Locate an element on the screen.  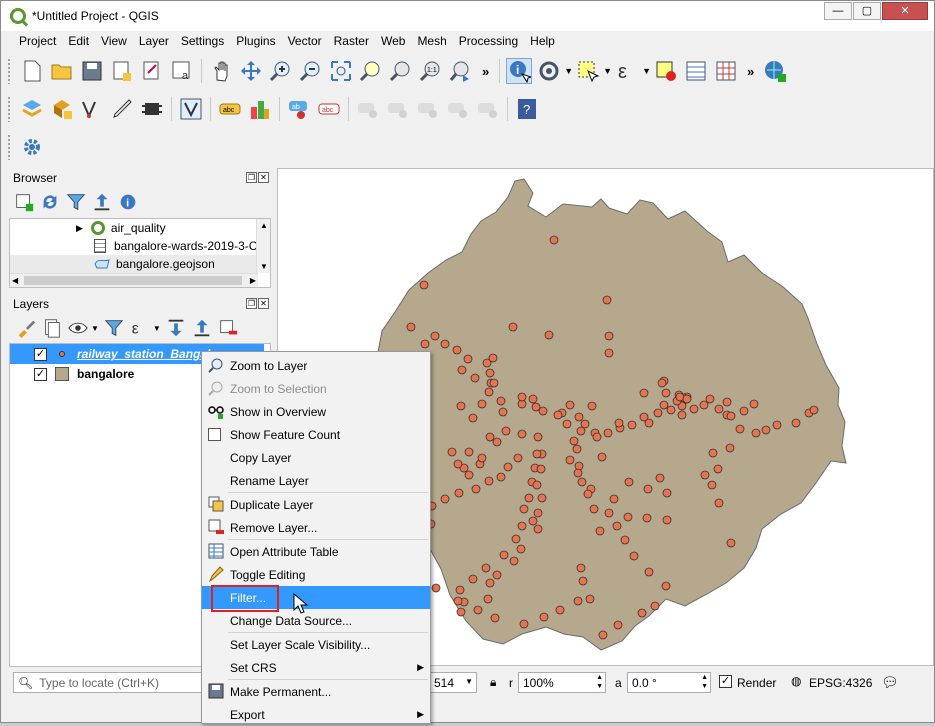
remove-layer-icon is located at coordinates (228, 328).